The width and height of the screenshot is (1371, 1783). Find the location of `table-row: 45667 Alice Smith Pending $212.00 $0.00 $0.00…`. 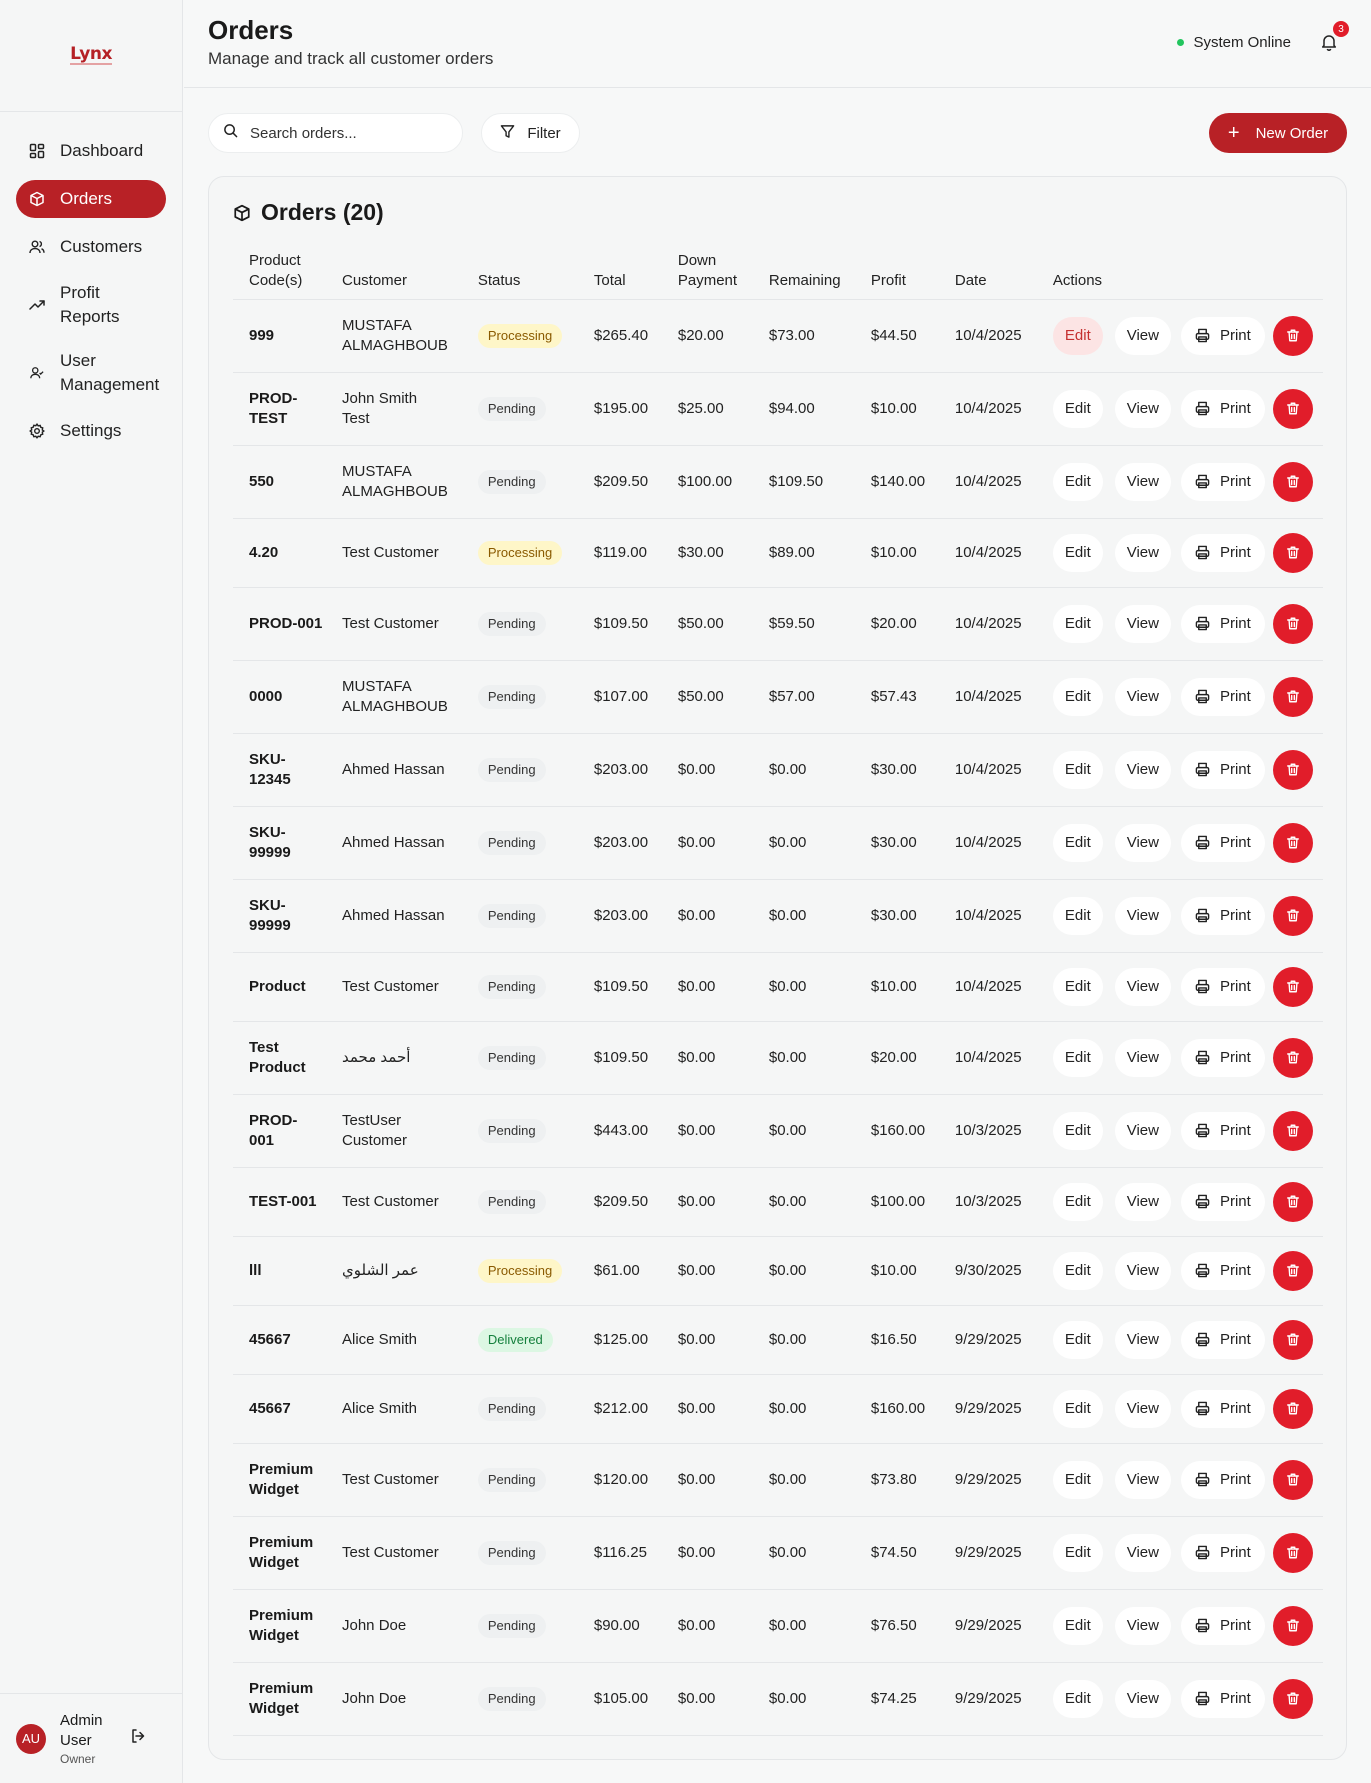

table-row: 45667 Alice Smith Pending $212.00 $0.00 $0.00… is located at coordinates (778, 1409).